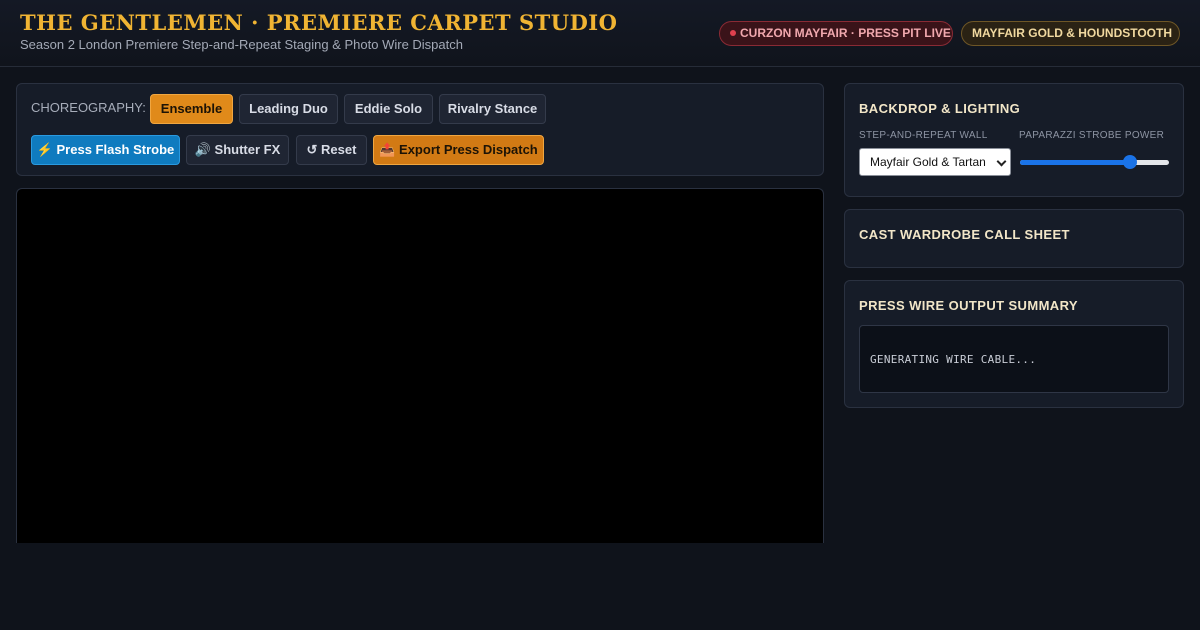 The image size is (1200, 630). I want to click on wardrobe-call-sheet-panel: CAST WARDROBE CALL SHEET, so click(1014, 238).